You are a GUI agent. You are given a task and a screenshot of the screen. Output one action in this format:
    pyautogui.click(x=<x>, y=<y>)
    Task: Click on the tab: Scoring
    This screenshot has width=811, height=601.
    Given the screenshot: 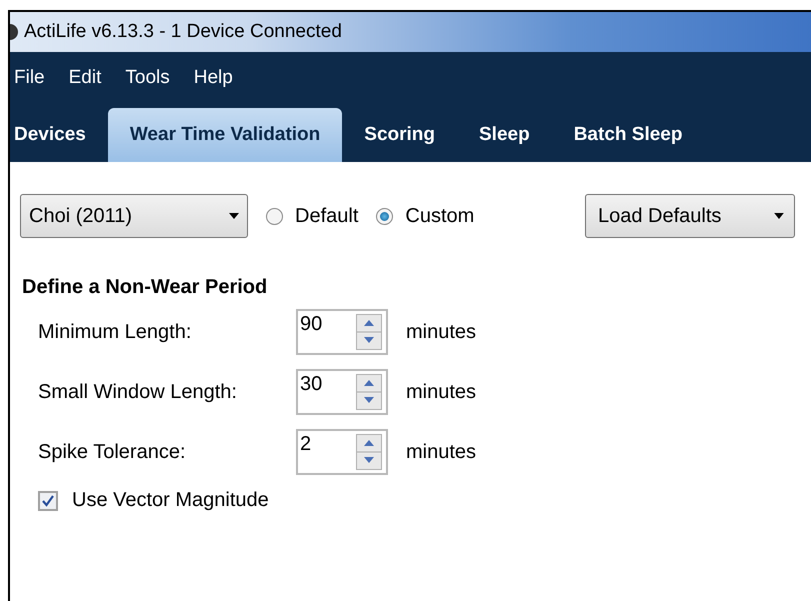 What is the action you would take?
    pyautogui.click(x=399, y=135)
    